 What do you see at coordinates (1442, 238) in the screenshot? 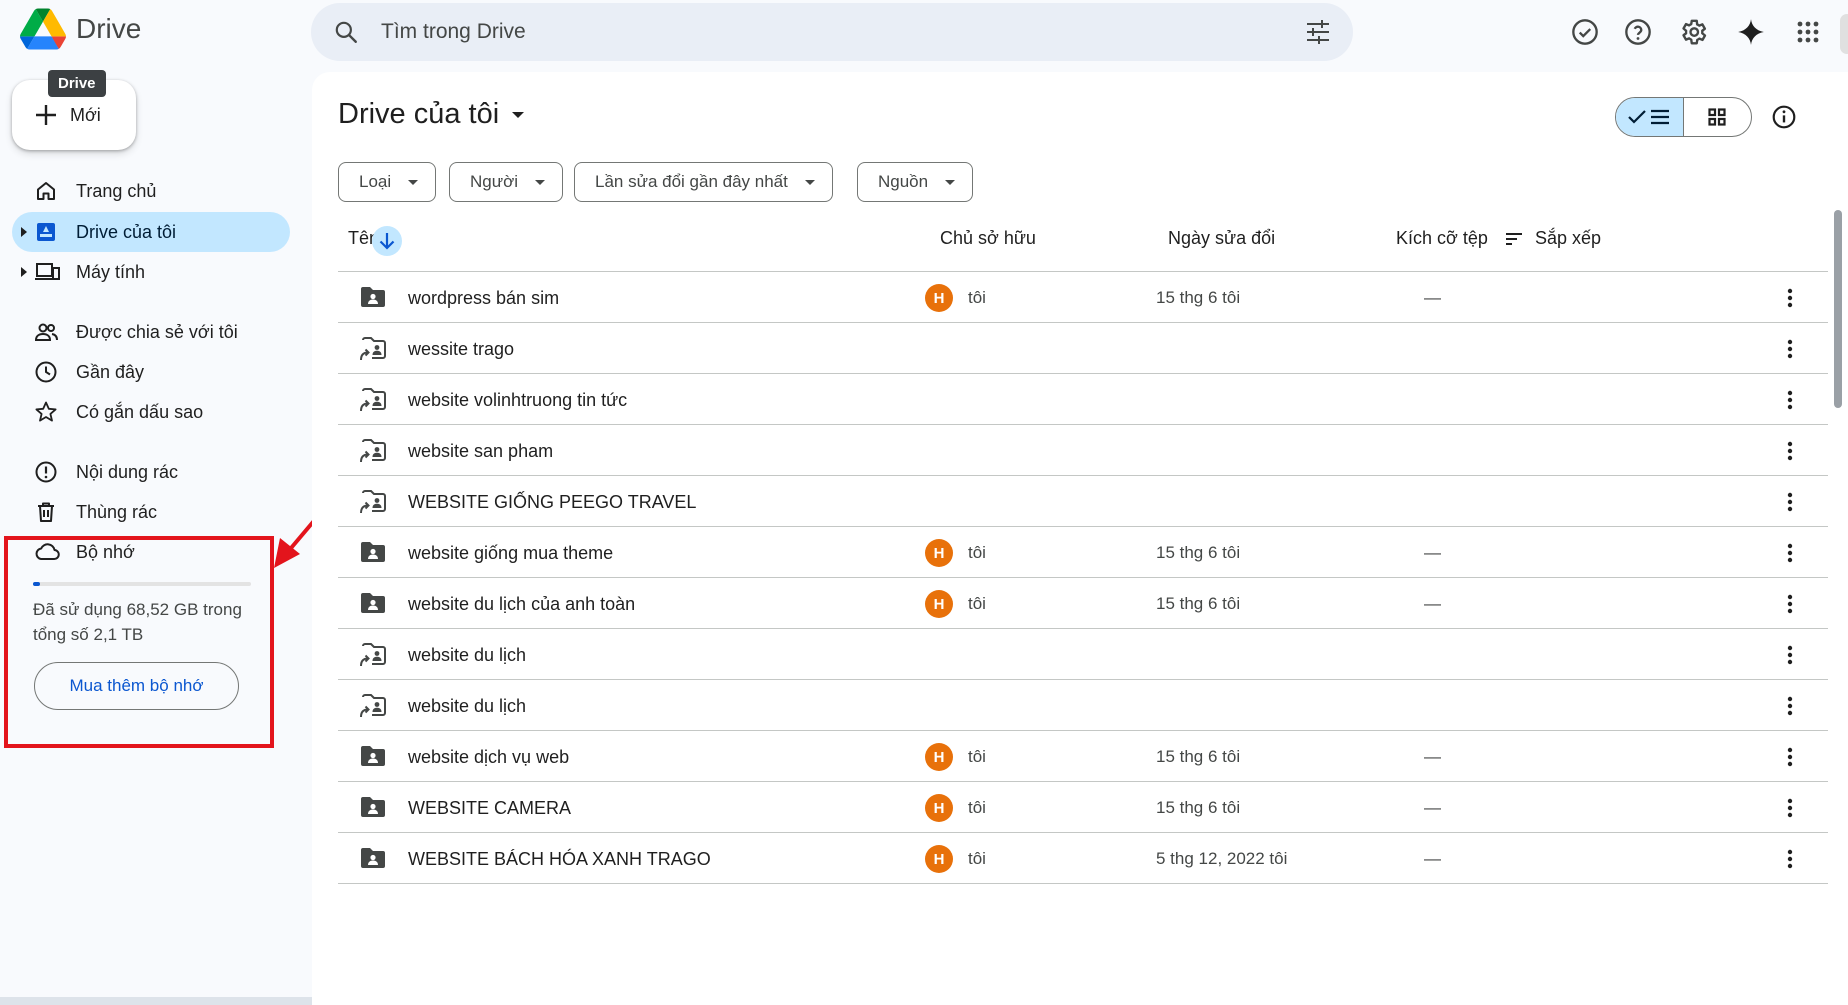
I see `column-header-size: Kích cỡ tệp` at bounding box center [1442, 238].